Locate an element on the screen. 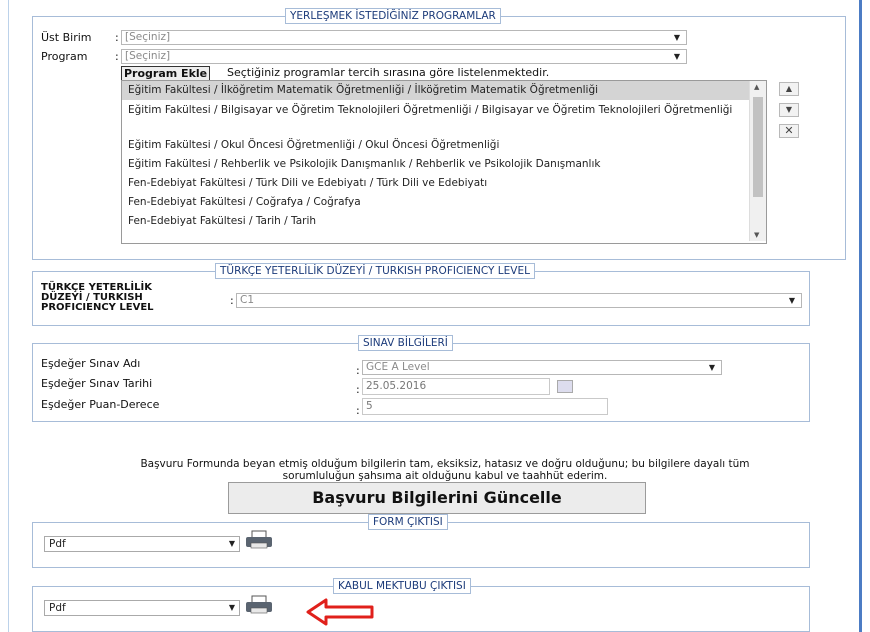  exam-name-select: GCE A Level ▼ is located at coordinates (542, 367).